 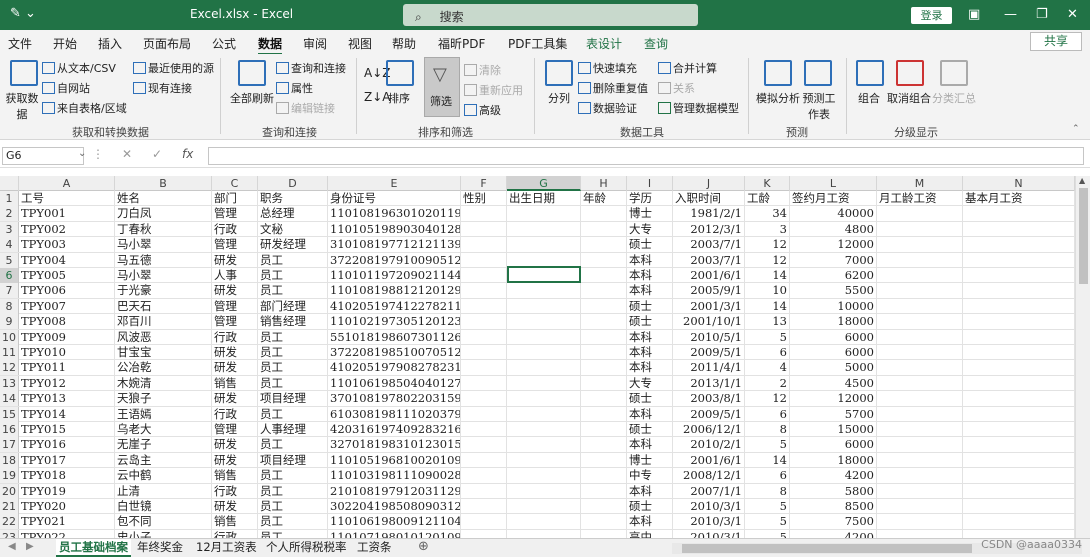 I want to click on column-header-B: B, so click(x=163, y=183).